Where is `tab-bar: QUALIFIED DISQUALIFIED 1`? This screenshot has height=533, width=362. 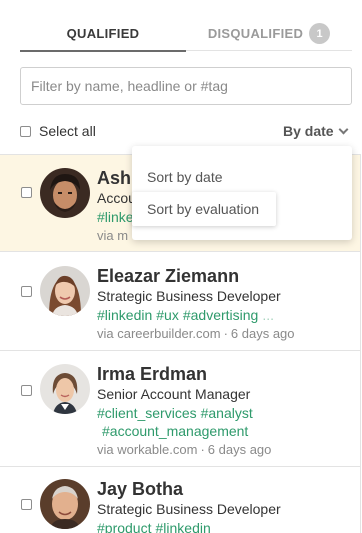
tab-bar: QUALIFIED DISQUALIFIED 1 is located at coordinates (186, 34).